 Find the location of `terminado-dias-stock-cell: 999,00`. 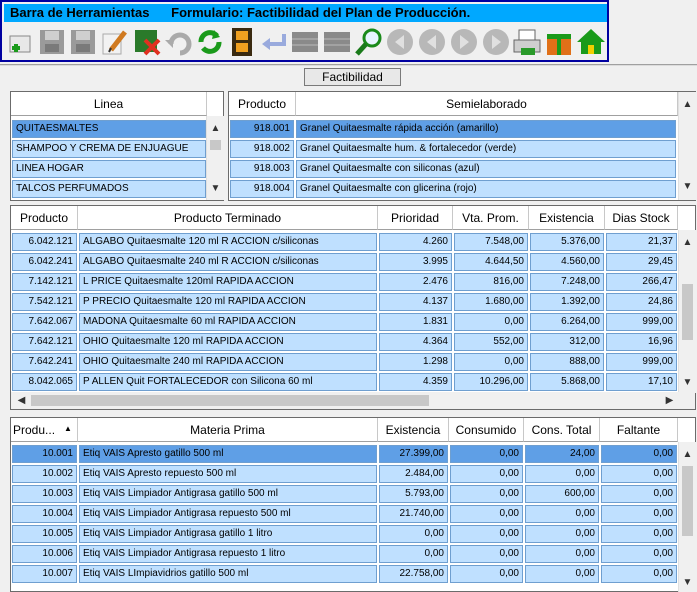

terminado-dias-stock-cell: 999,00 is located at coordinates (641, 362).